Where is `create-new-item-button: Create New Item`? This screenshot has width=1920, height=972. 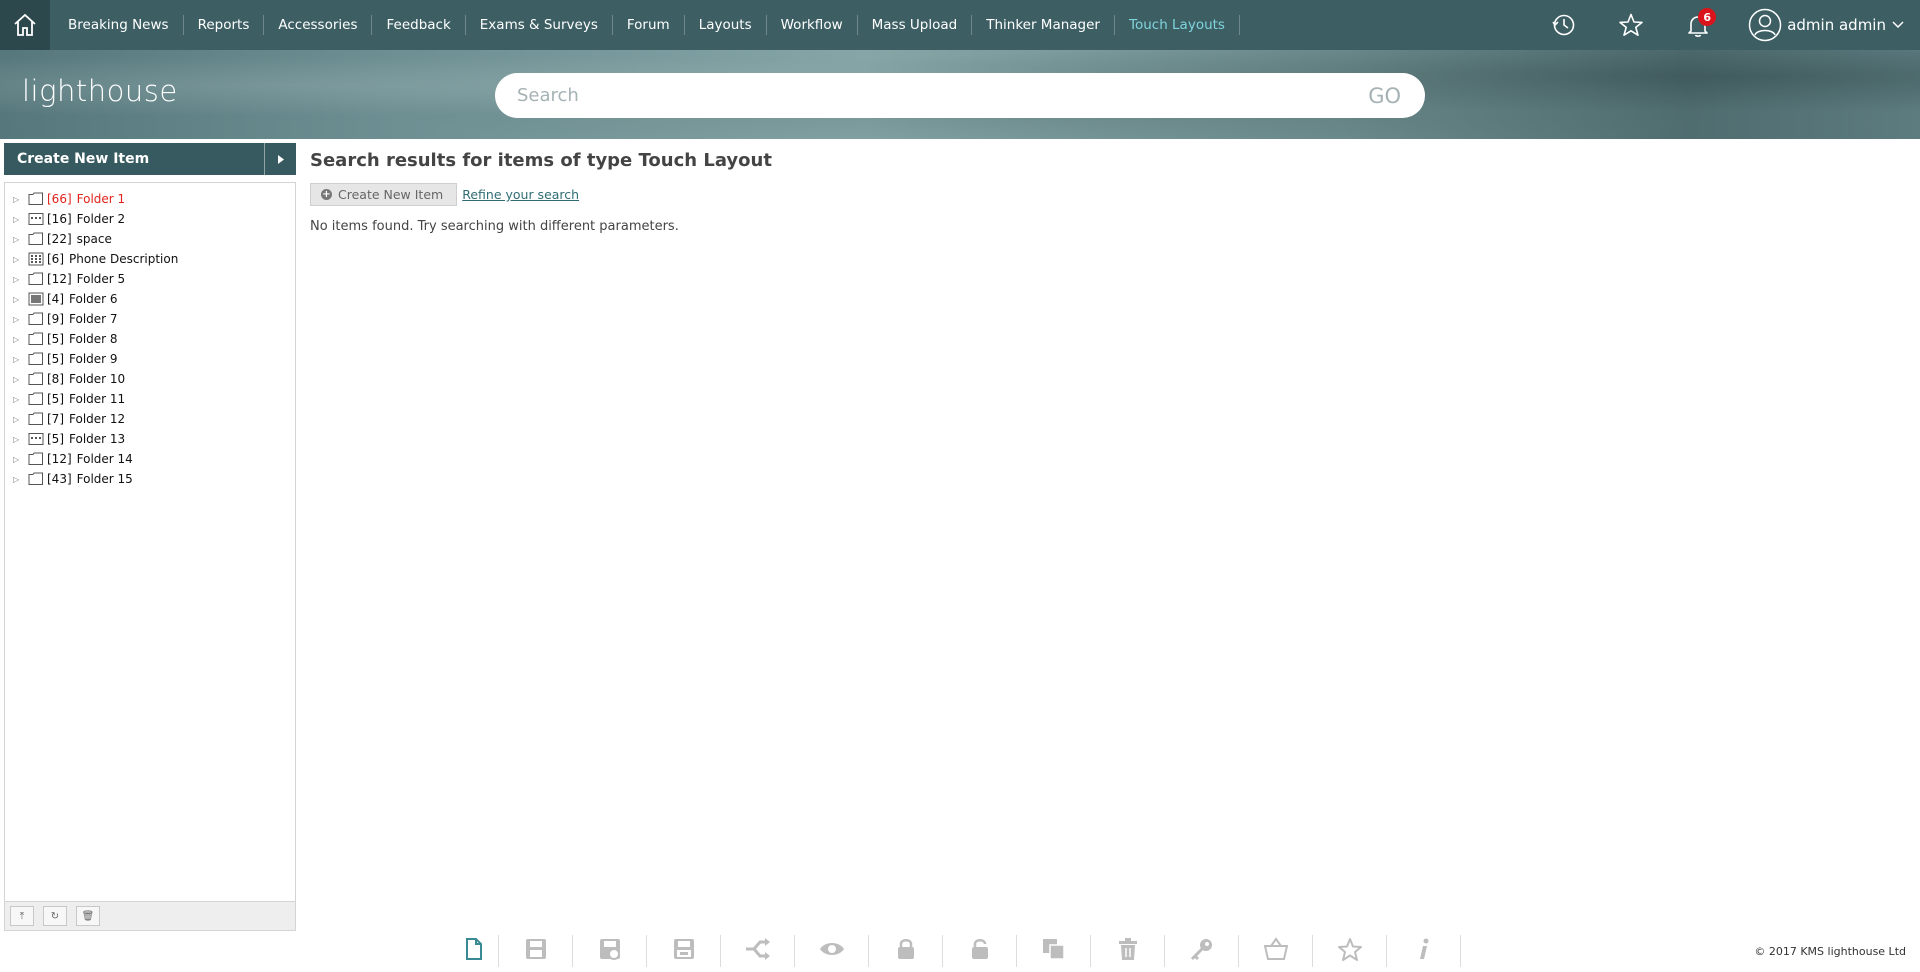 create-new-item-button: Create New Item is located at coordinates (134, 159).